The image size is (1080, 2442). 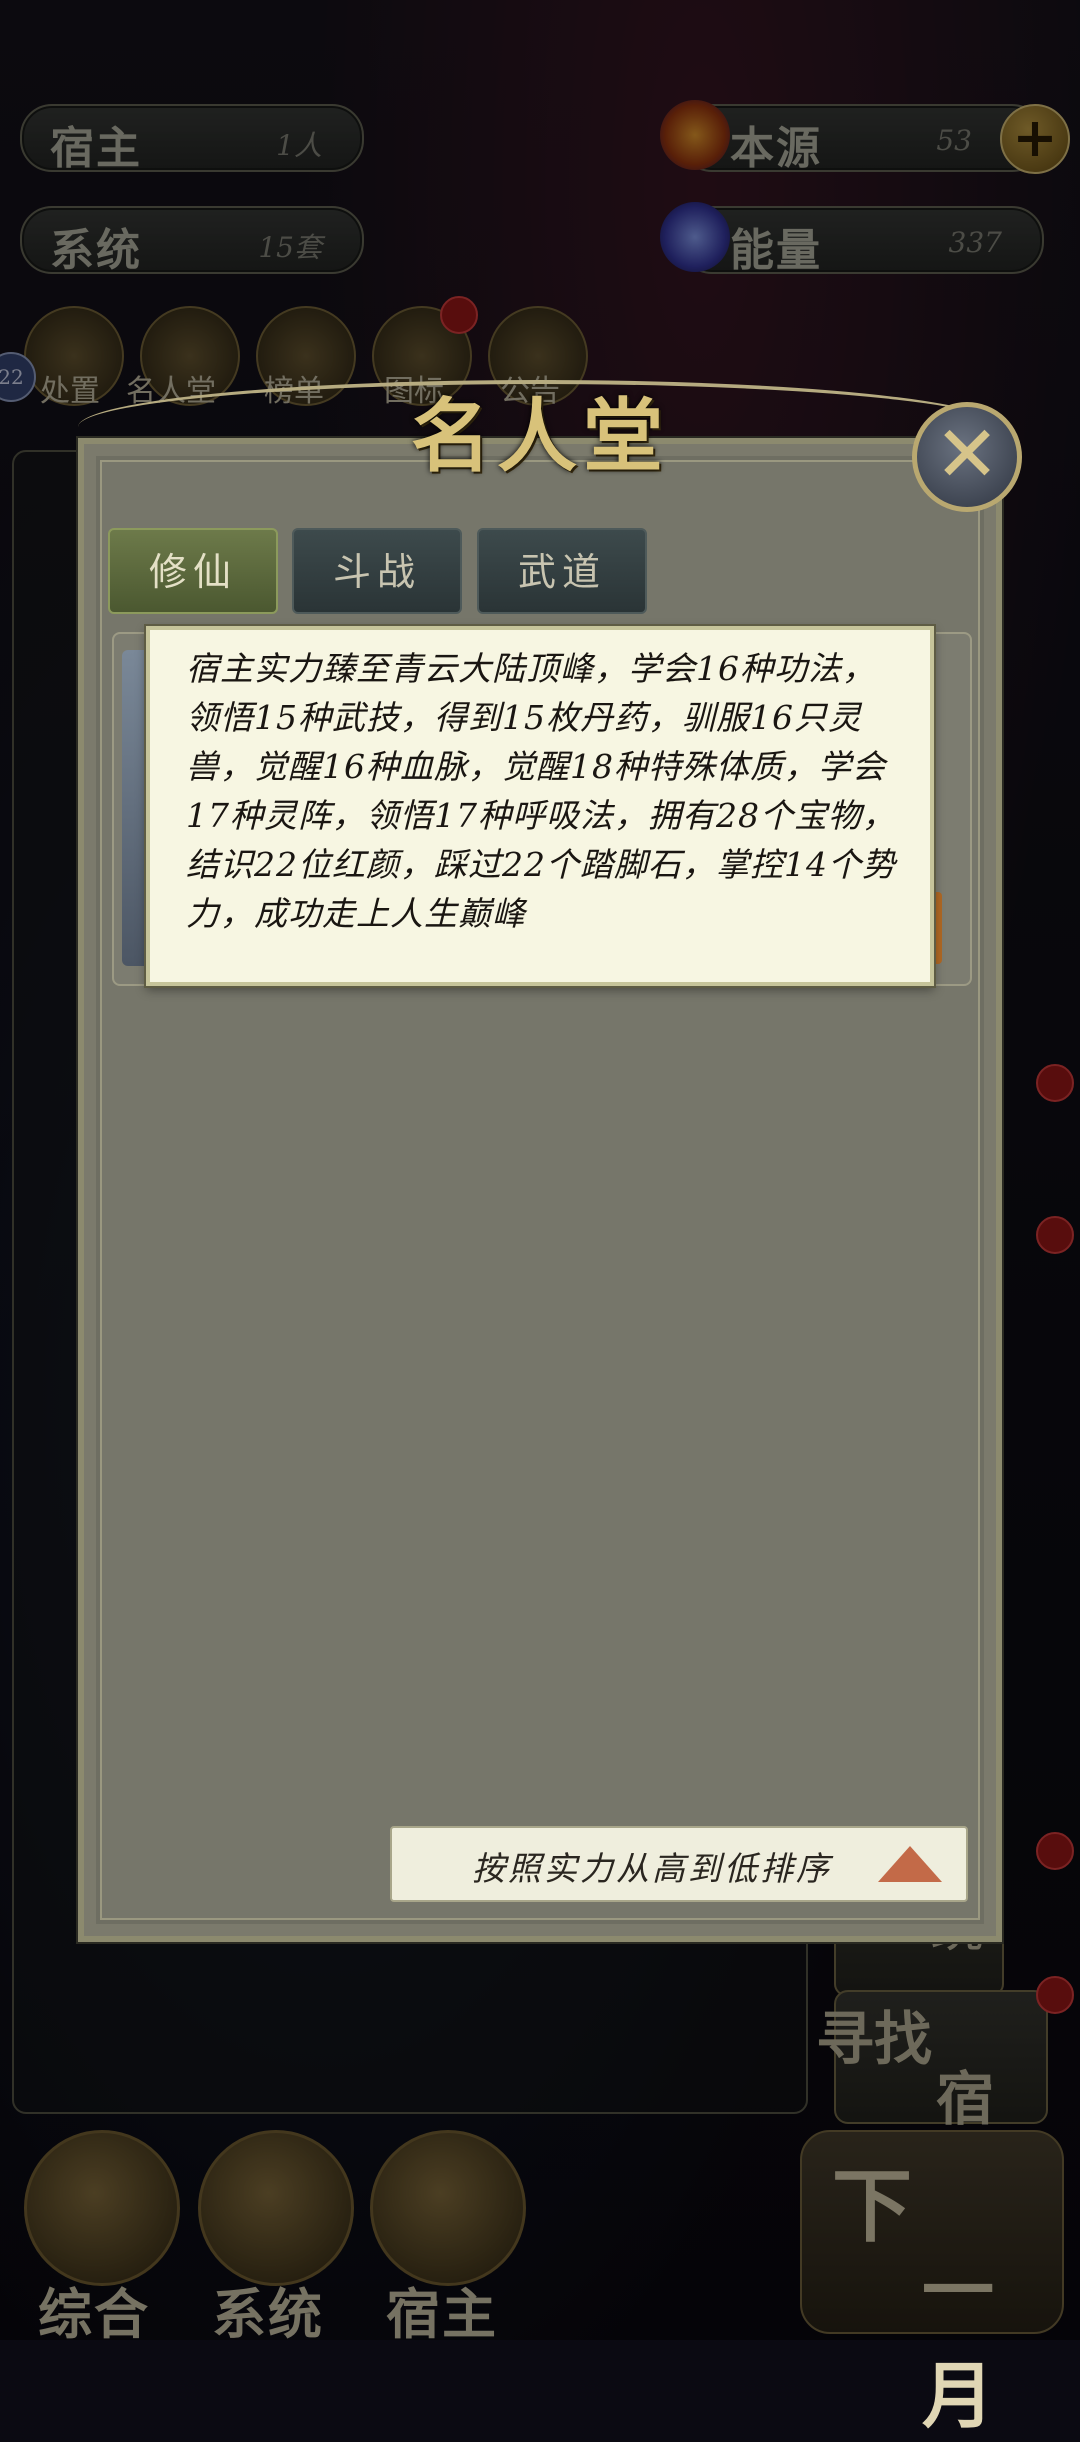 What do you see at coordinates (377, 571) in the screenshot?
I see `tab-battle: 斗战` at bounding box center [377, 571].